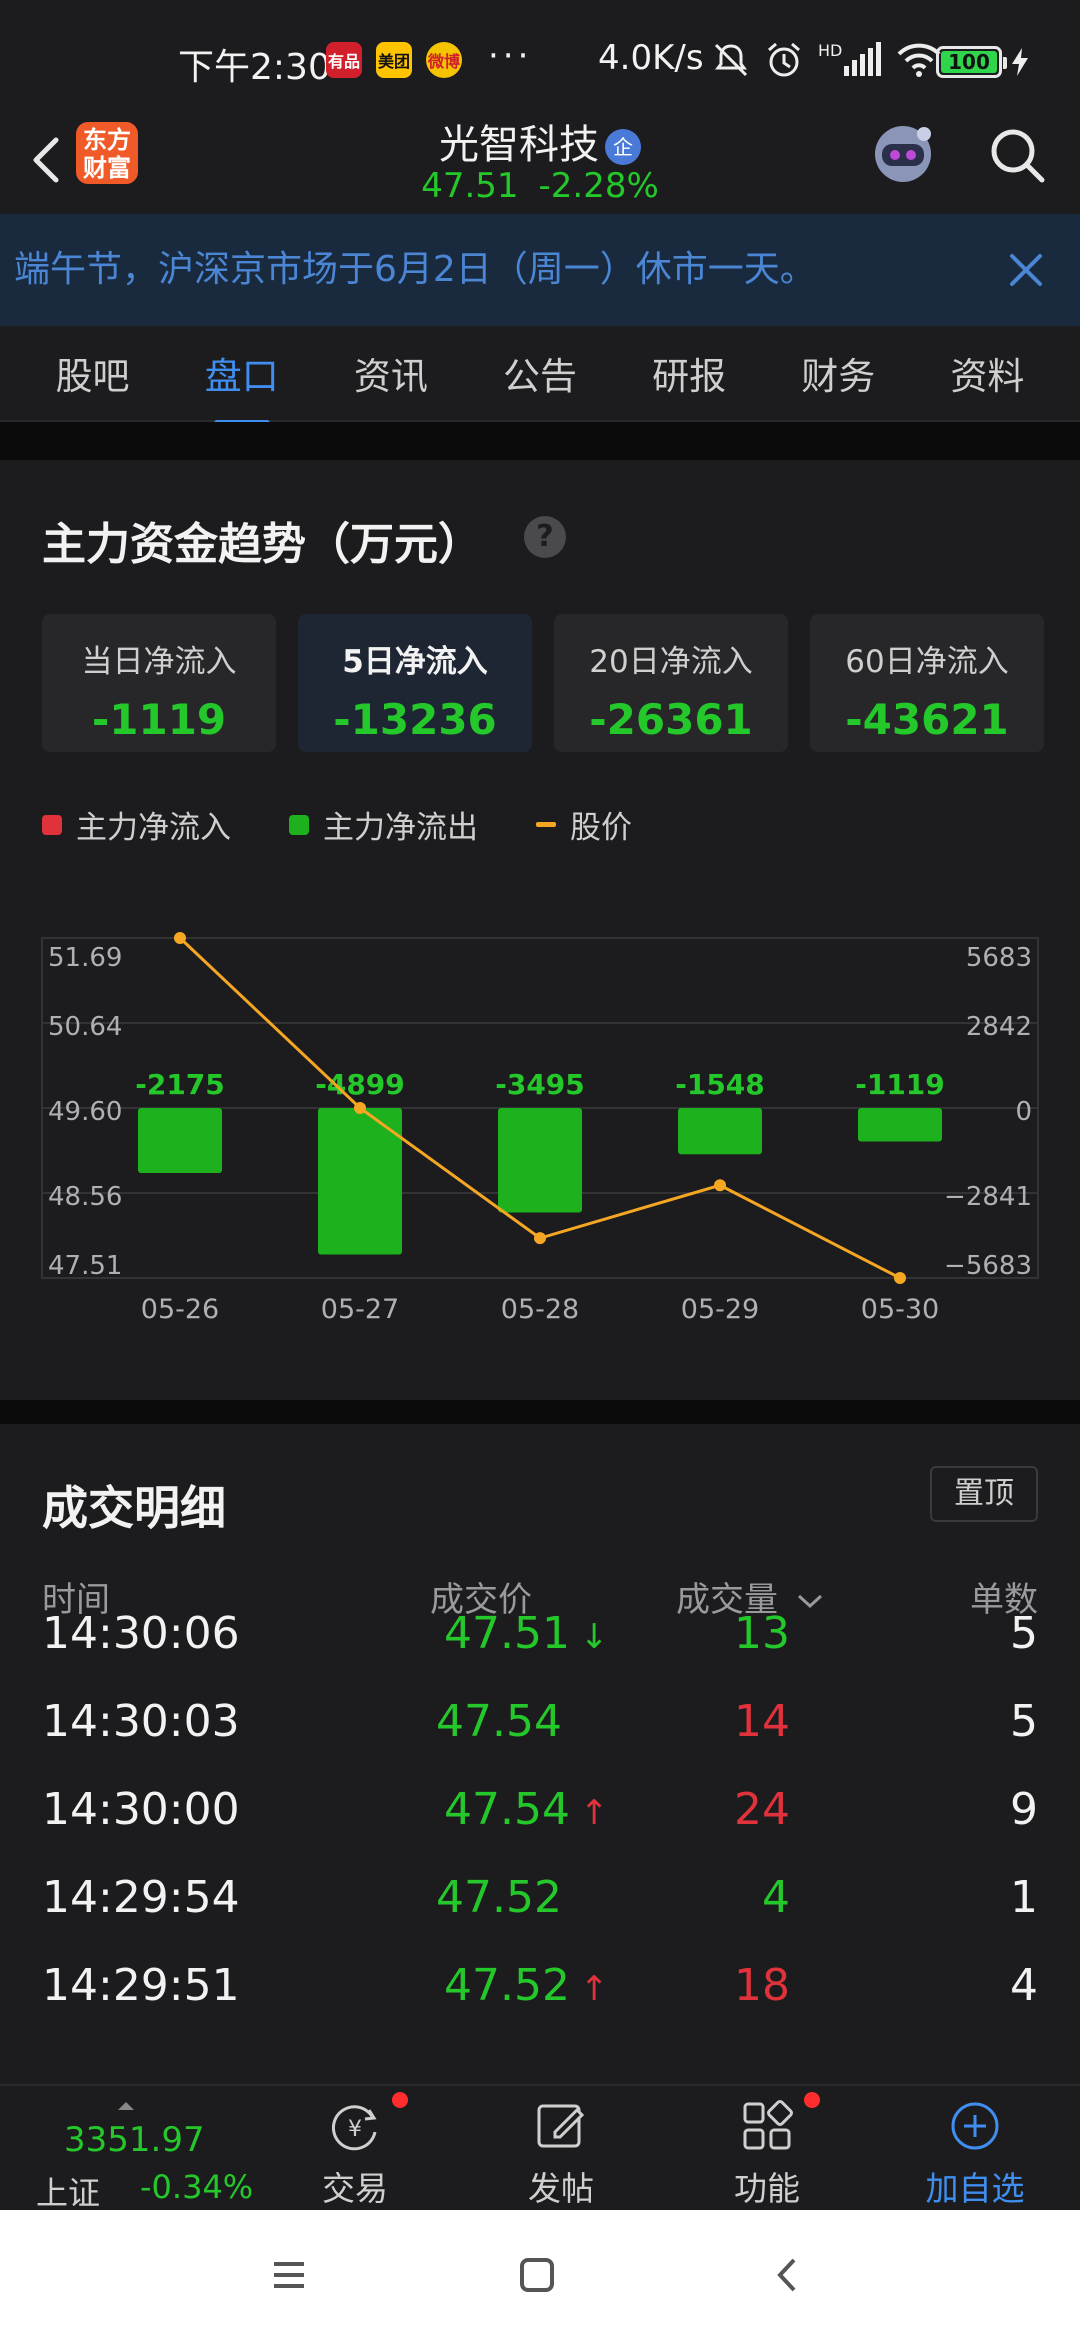 This screenshot has height=2340, width=1080. What do you see at coordinates (689, 373) in the screenshot?
I see `tab-research: 研报` at bounding box center [689, 373].